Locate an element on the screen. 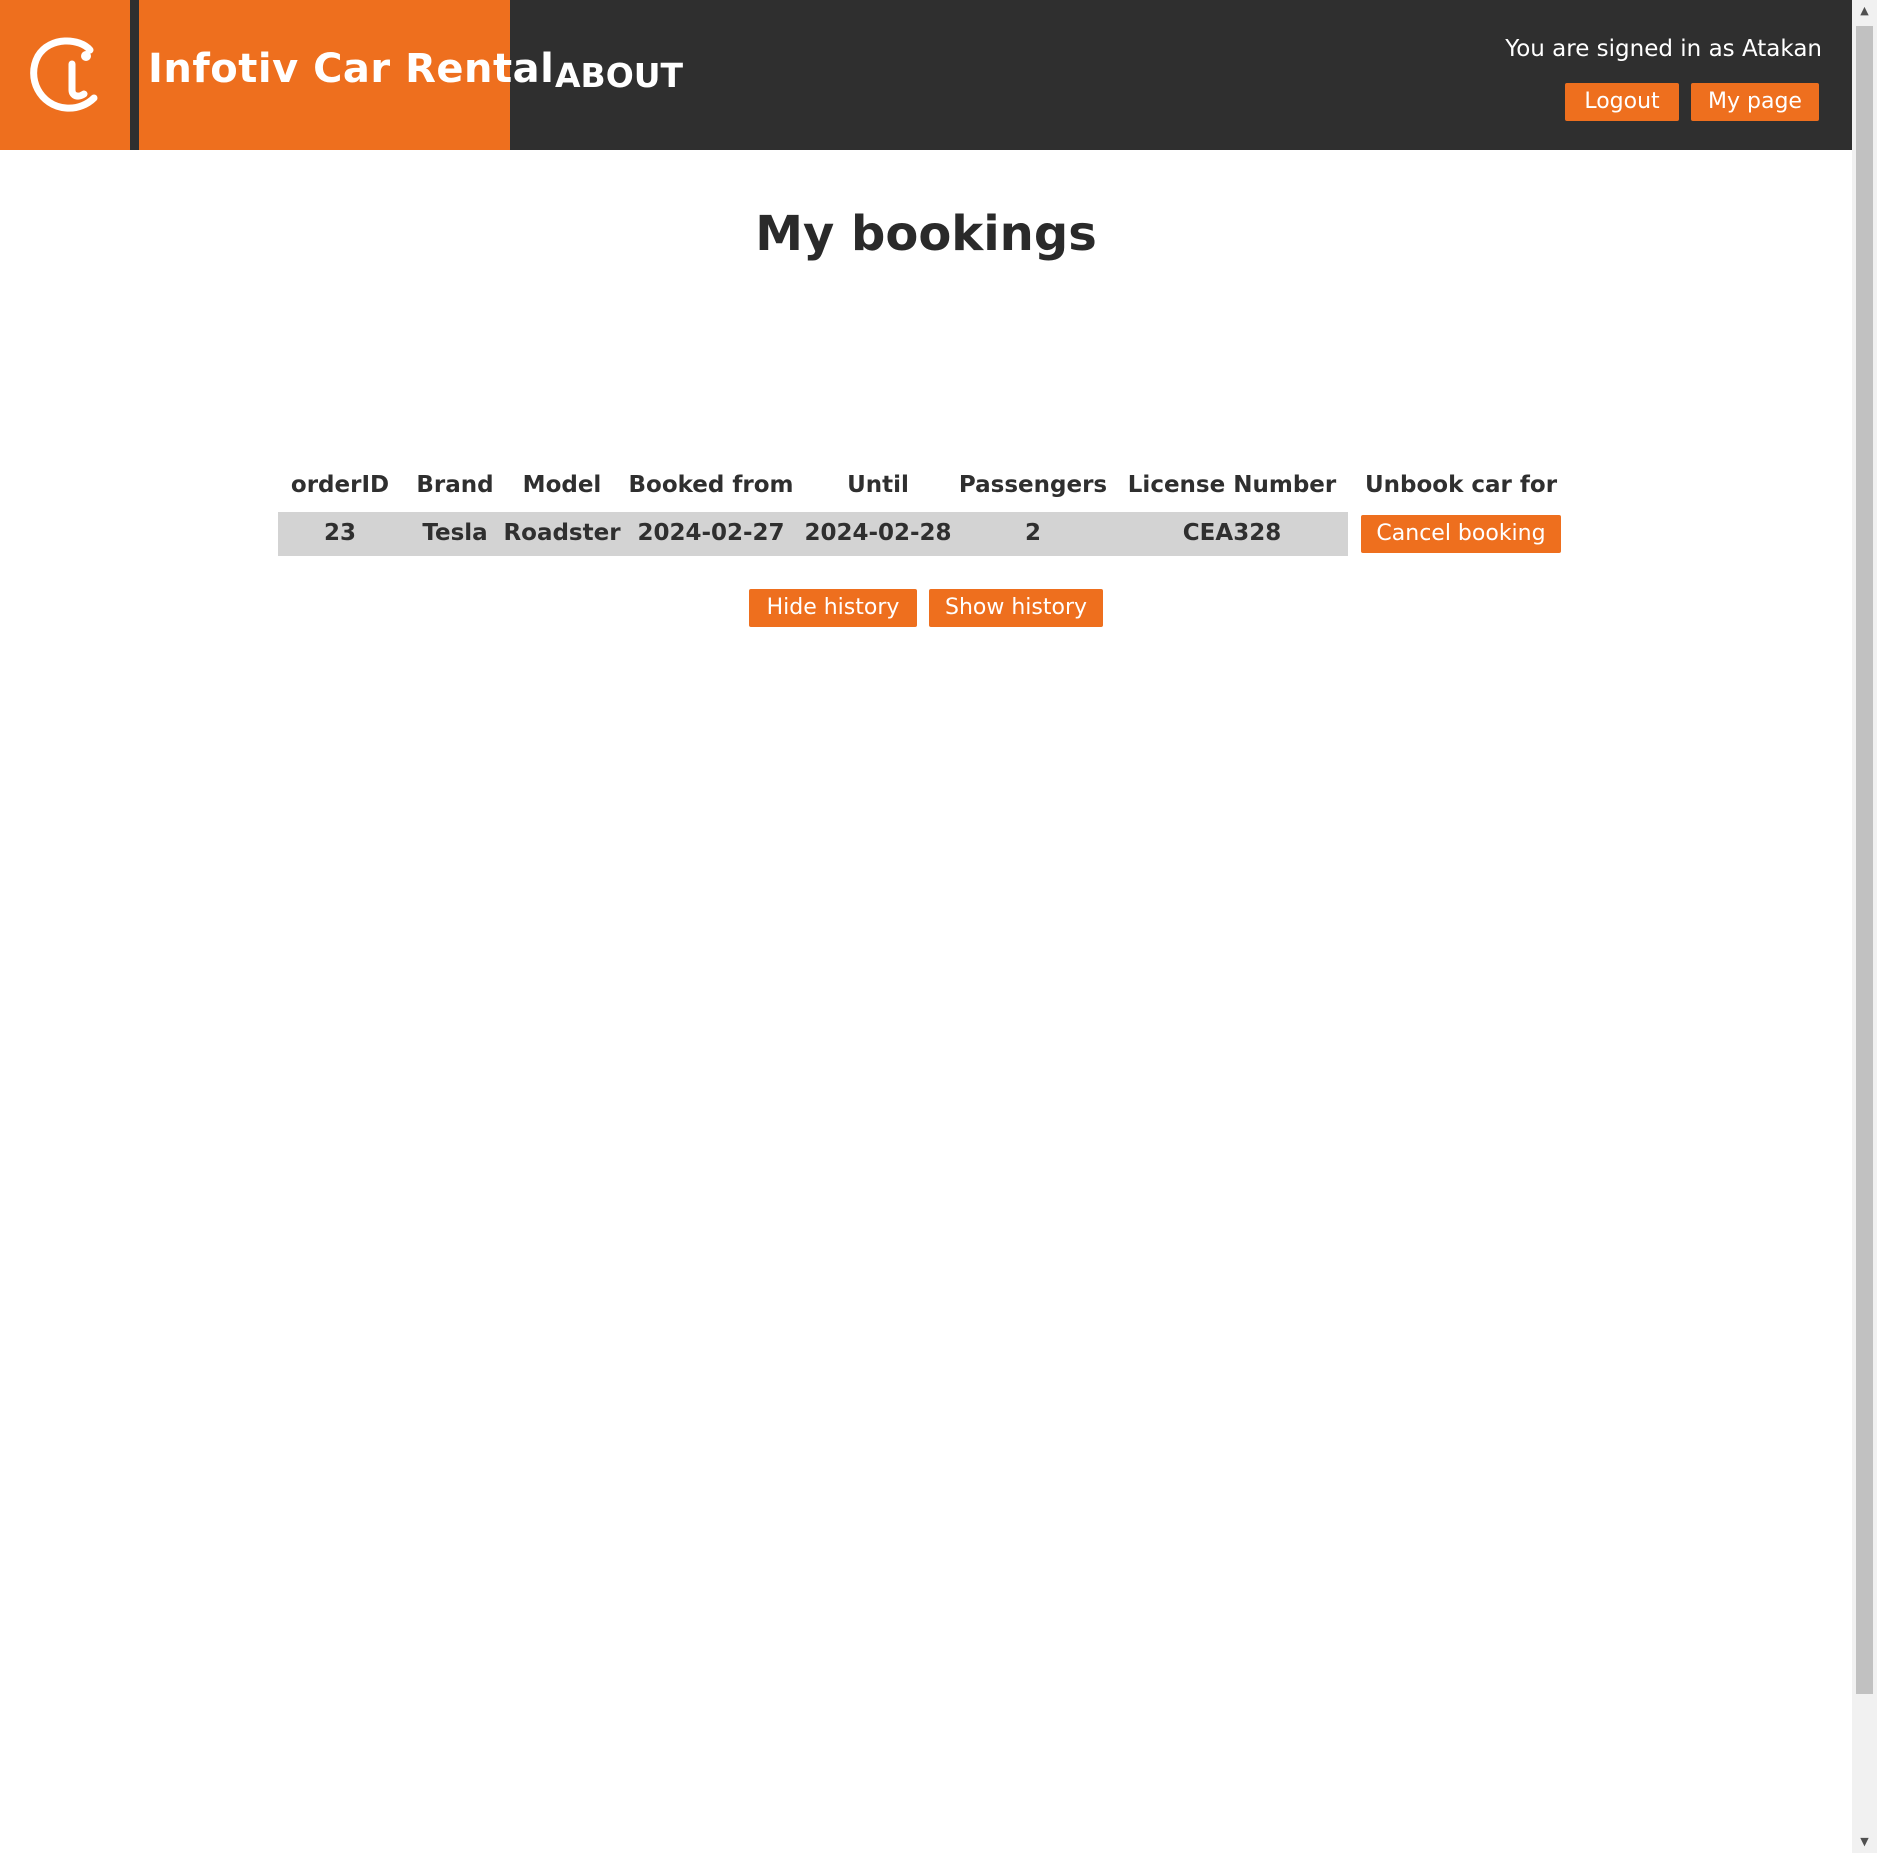 The height and width of the screenshot is (1853, 1877). scrollbar-thumb is located at coordinates (1864, 860).